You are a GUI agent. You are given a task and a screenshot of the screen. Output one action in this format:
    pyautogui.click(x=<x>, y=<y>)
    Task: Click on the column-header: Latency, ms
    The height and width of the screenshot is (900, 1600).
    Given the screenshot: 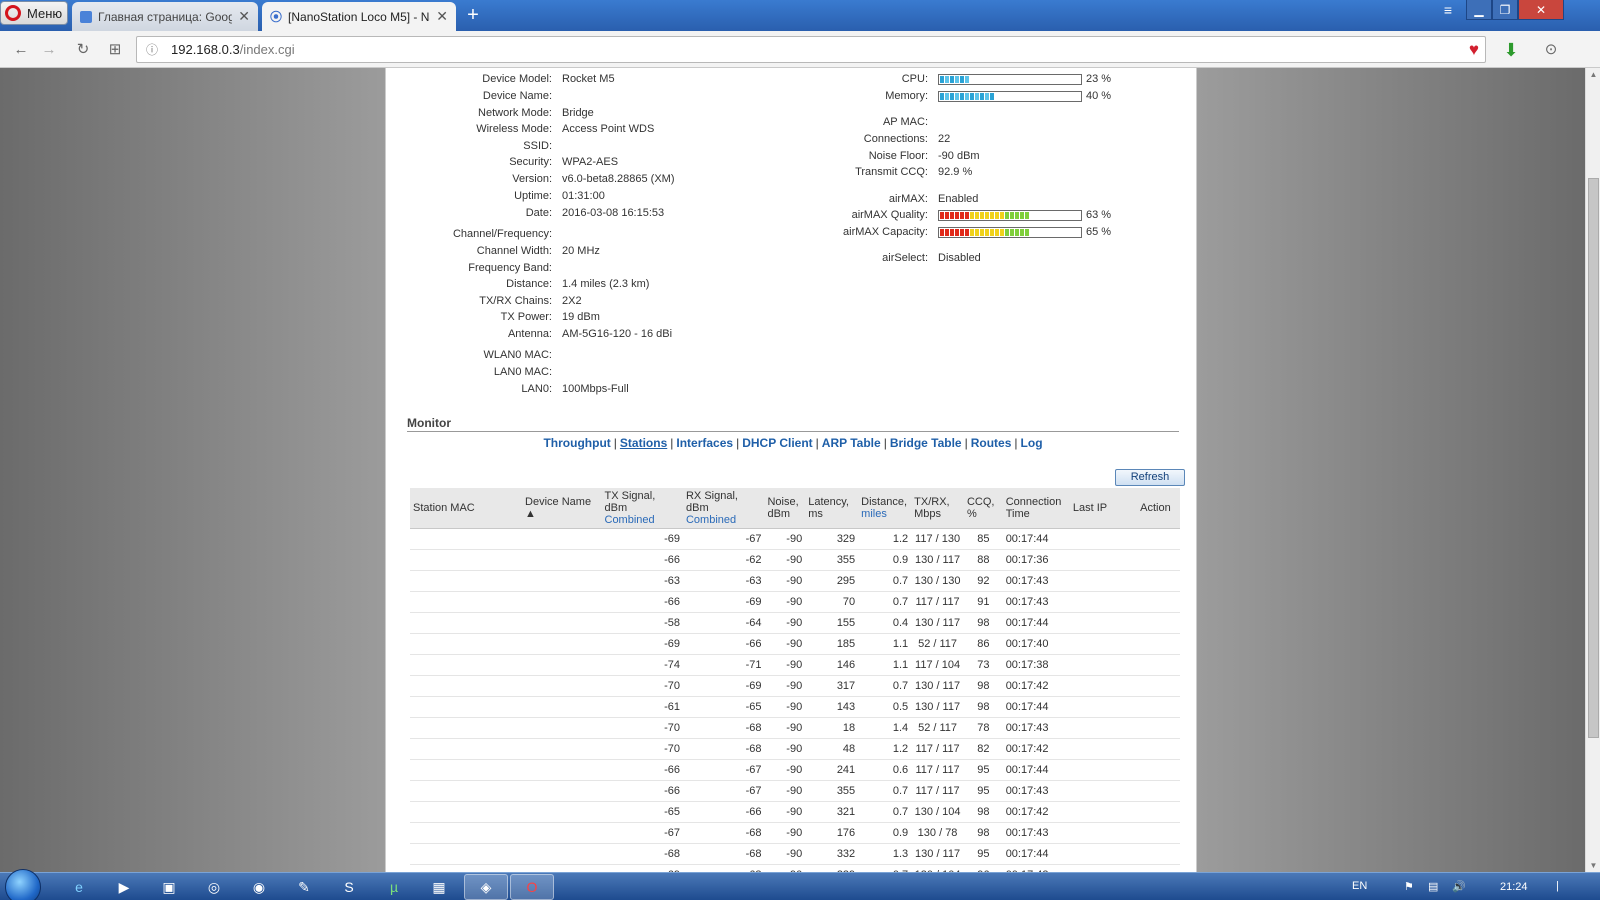 What is the action you would take?
    pyautogui.click(x=832, y=508)
    